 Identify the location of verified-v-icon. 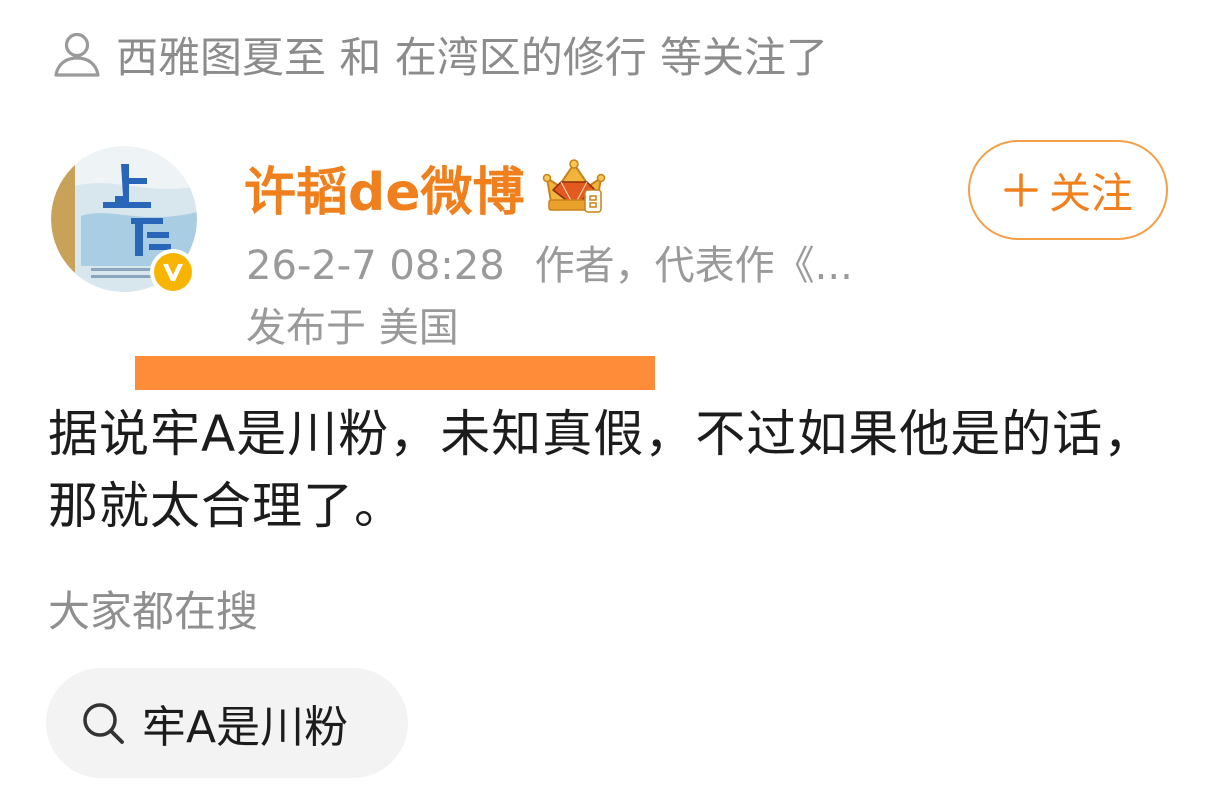
(173, 272).